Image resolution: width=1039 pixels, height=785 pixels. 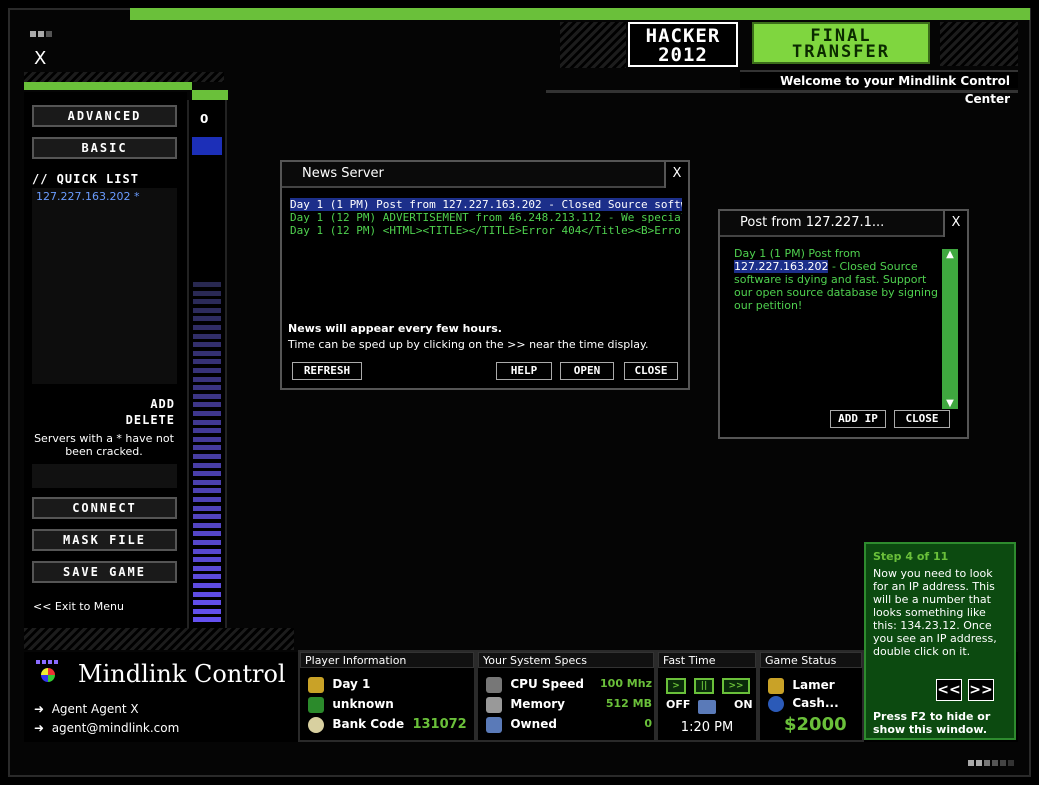 What do you see at coordinates (494, 684) in the screenshot?
I see `cpu-icon` at bounding box center [494, 684].